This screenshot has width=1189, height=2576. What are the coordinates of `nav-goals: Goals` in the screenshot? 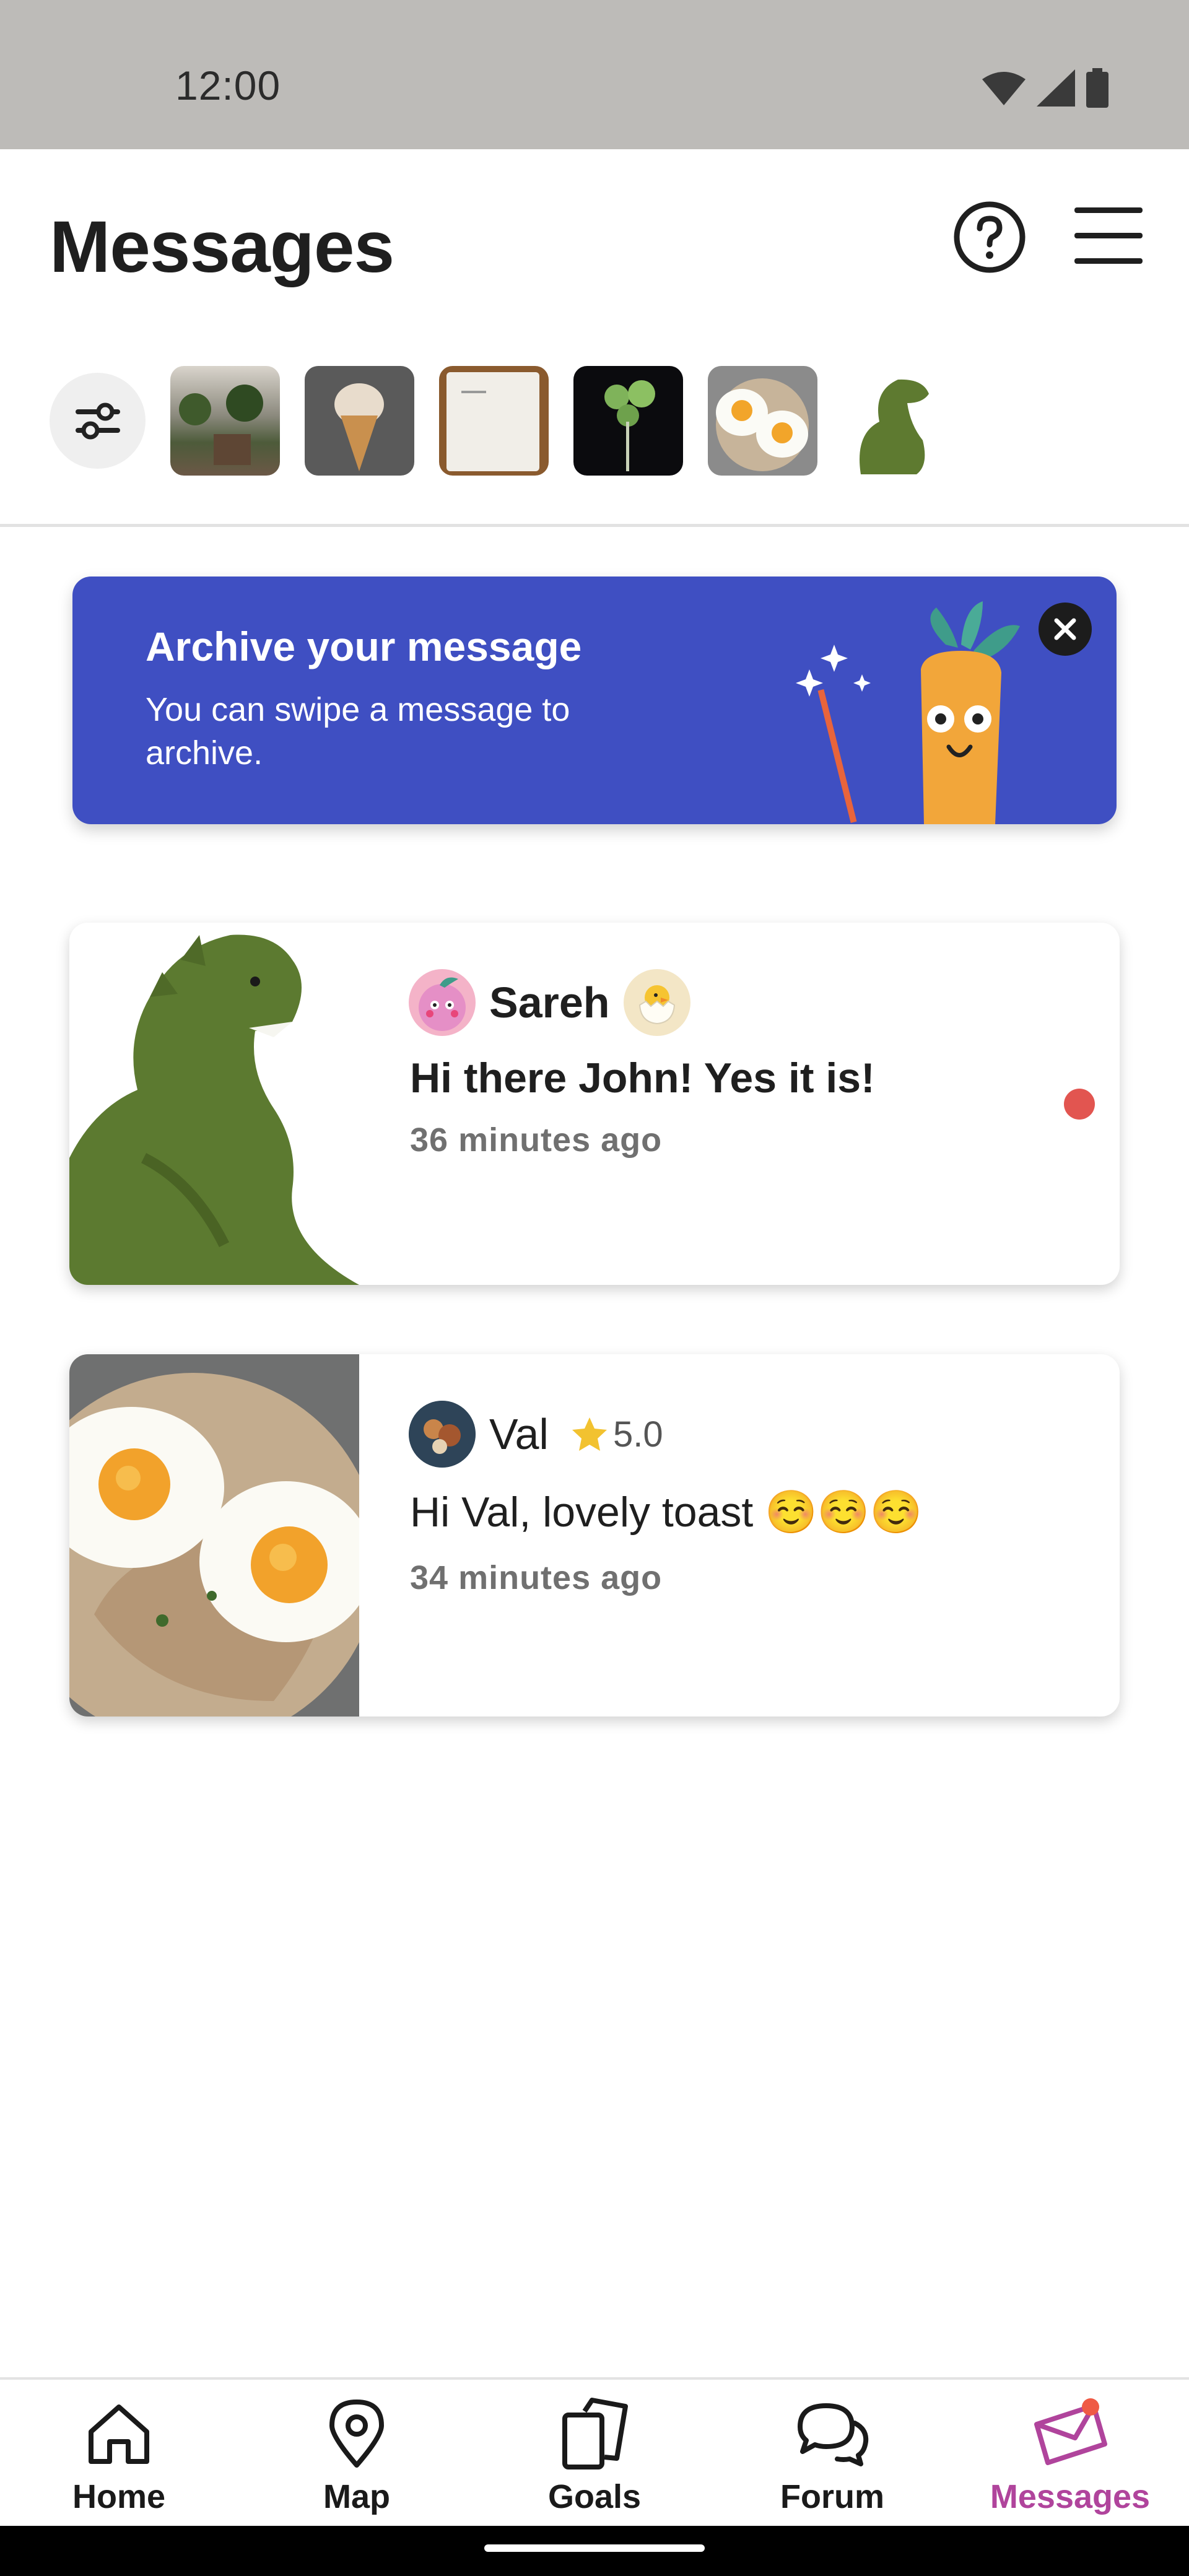 It's located at (594, 2454).